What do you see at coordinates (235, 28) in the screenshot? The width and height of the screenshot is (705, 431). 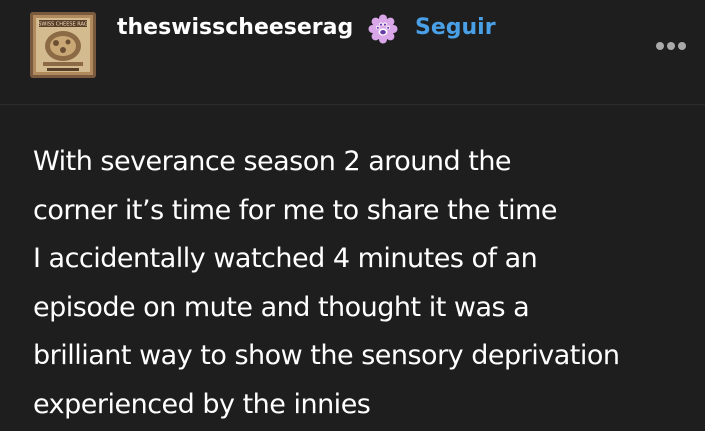 I see `username-link: theswisscheeserag` at bounding box center [235, 28].